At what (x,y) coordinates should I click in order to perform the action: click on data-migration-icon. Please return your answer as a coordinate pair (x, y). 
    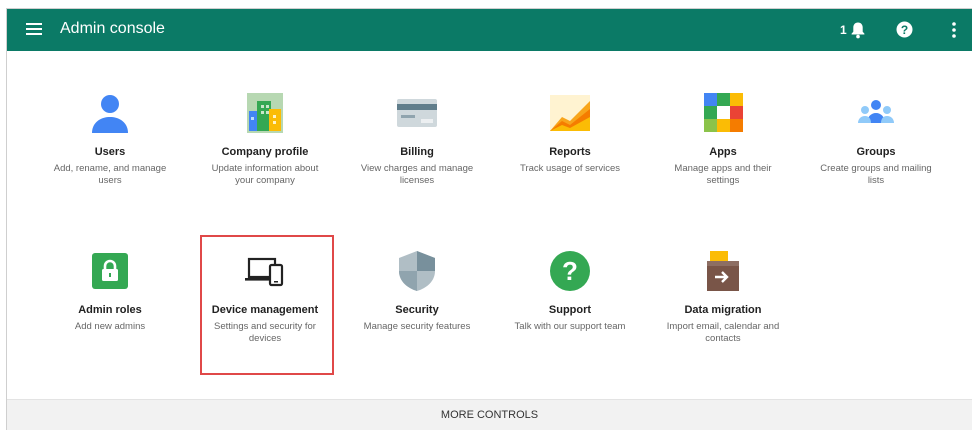
    Looking at the image, I should click on (723, 271).